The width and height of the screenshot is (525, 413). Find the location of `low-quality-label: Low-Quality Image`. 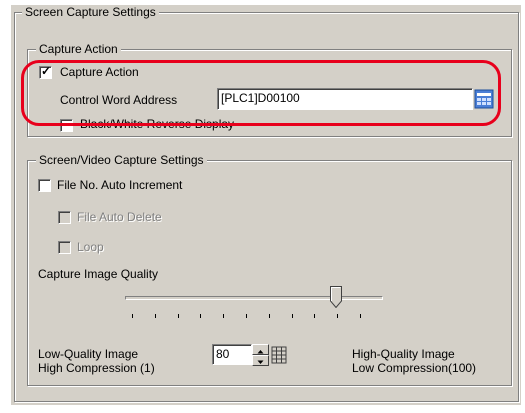

low-quality-label: Low-Quality Image is located at coordinates (88, 354).